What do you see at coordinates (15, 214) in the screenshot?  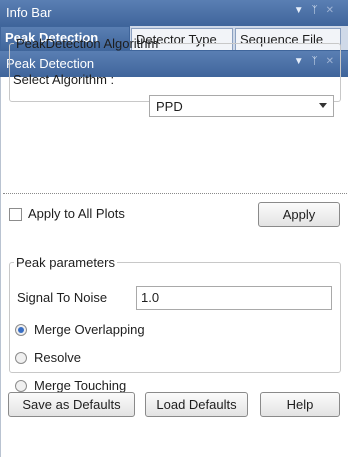 I see `apply-all-checkbox` at bounding box center [15, 214].